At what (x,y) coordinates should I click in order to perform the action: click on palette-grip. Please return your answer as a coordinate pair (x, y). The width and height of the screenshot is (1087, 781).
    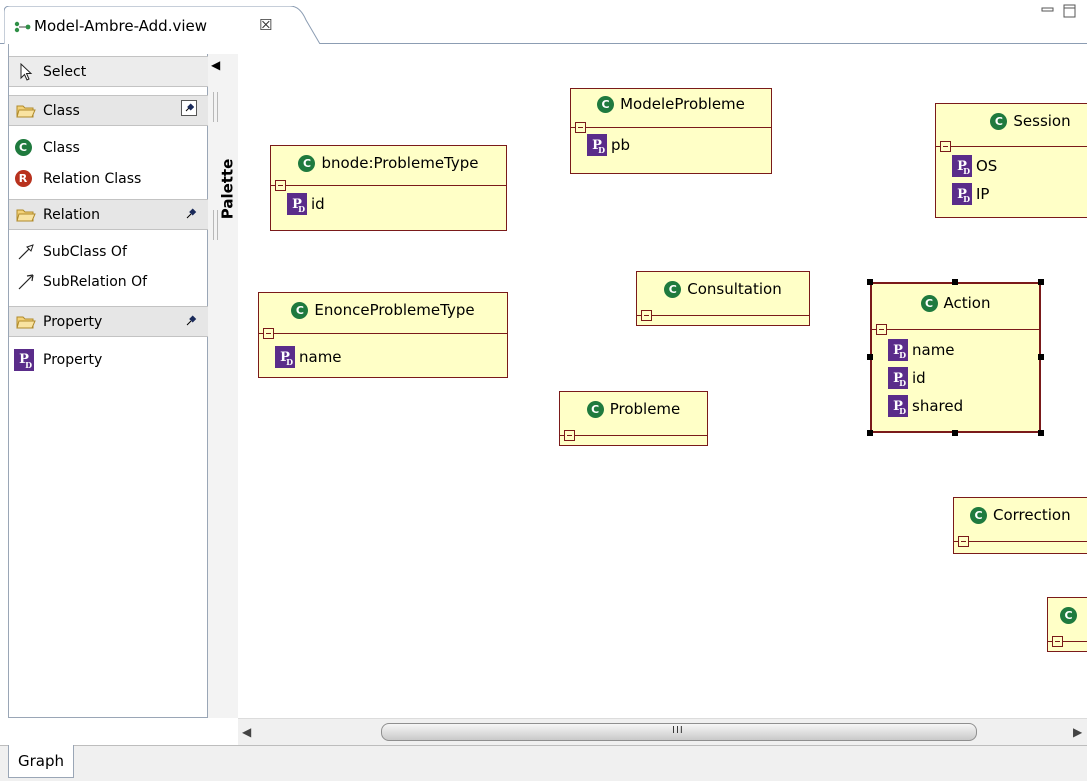
    Looking at the image, I should click on (215, 107).